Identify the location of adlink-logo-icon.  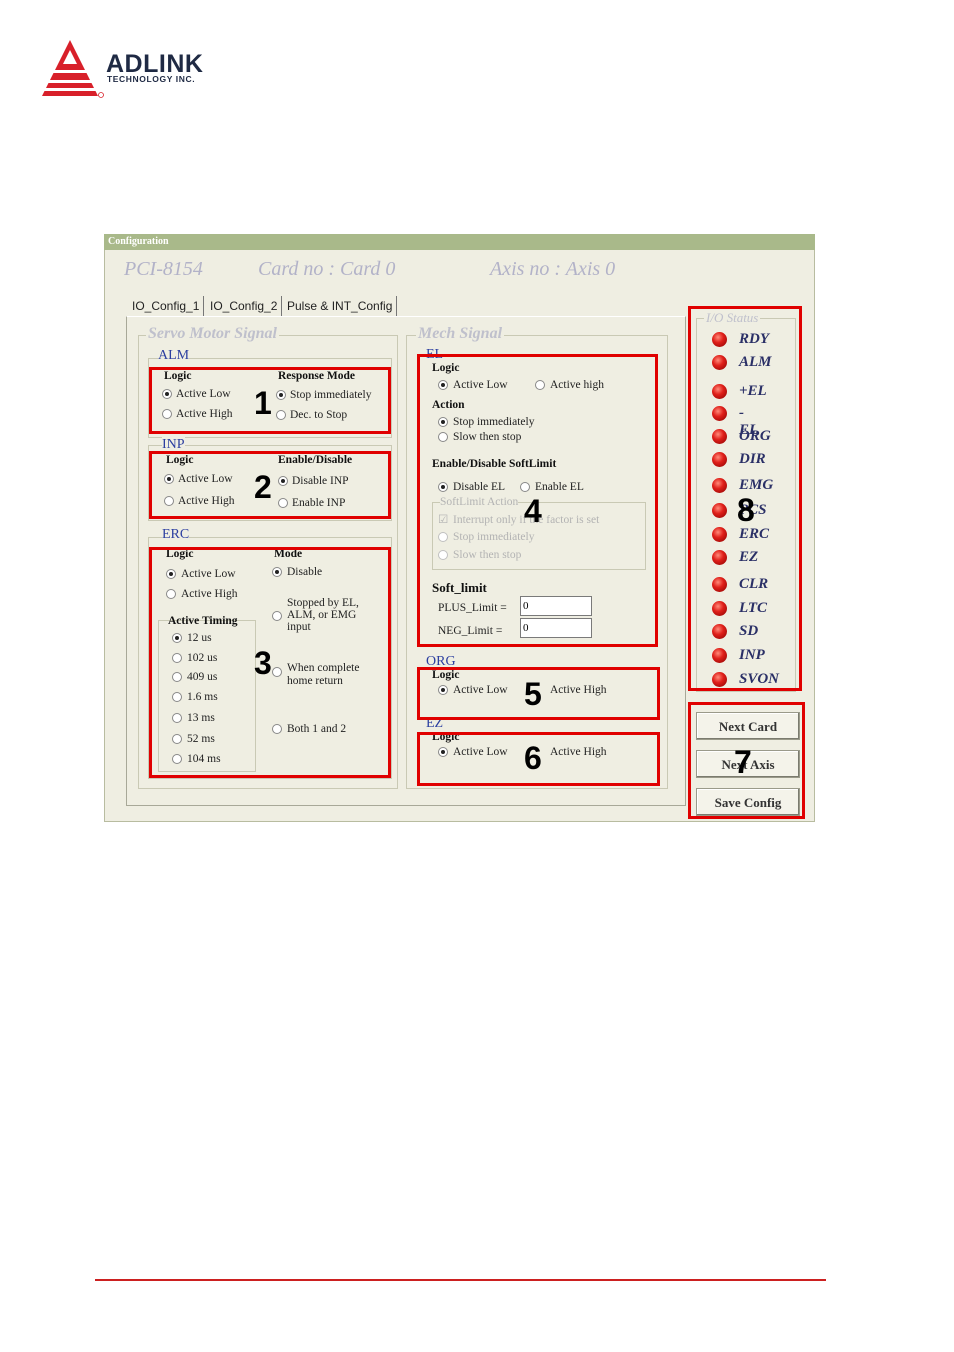
(73, 69).